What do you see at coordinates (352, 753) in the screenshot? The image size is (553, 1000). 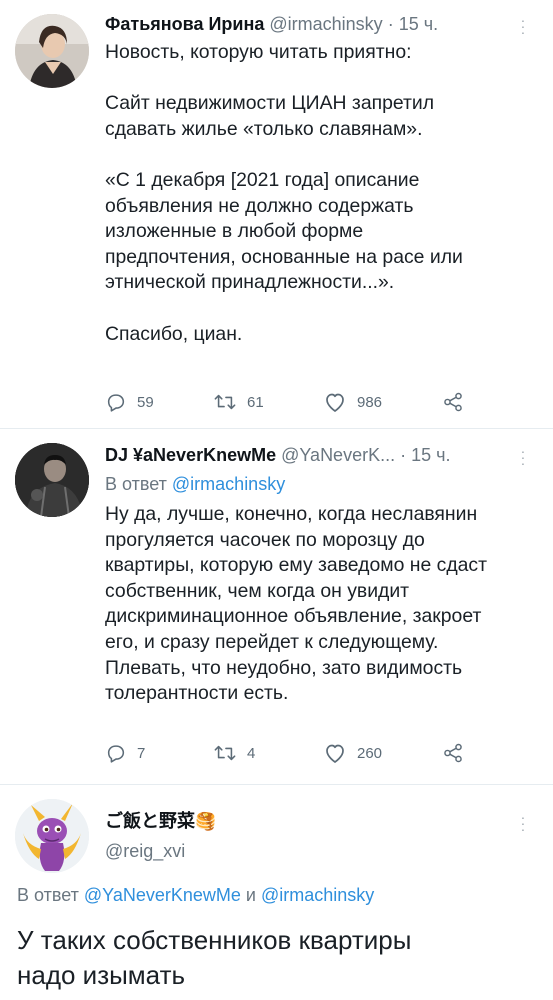 I see `like-button: 260` at bounding box center [352, 753].